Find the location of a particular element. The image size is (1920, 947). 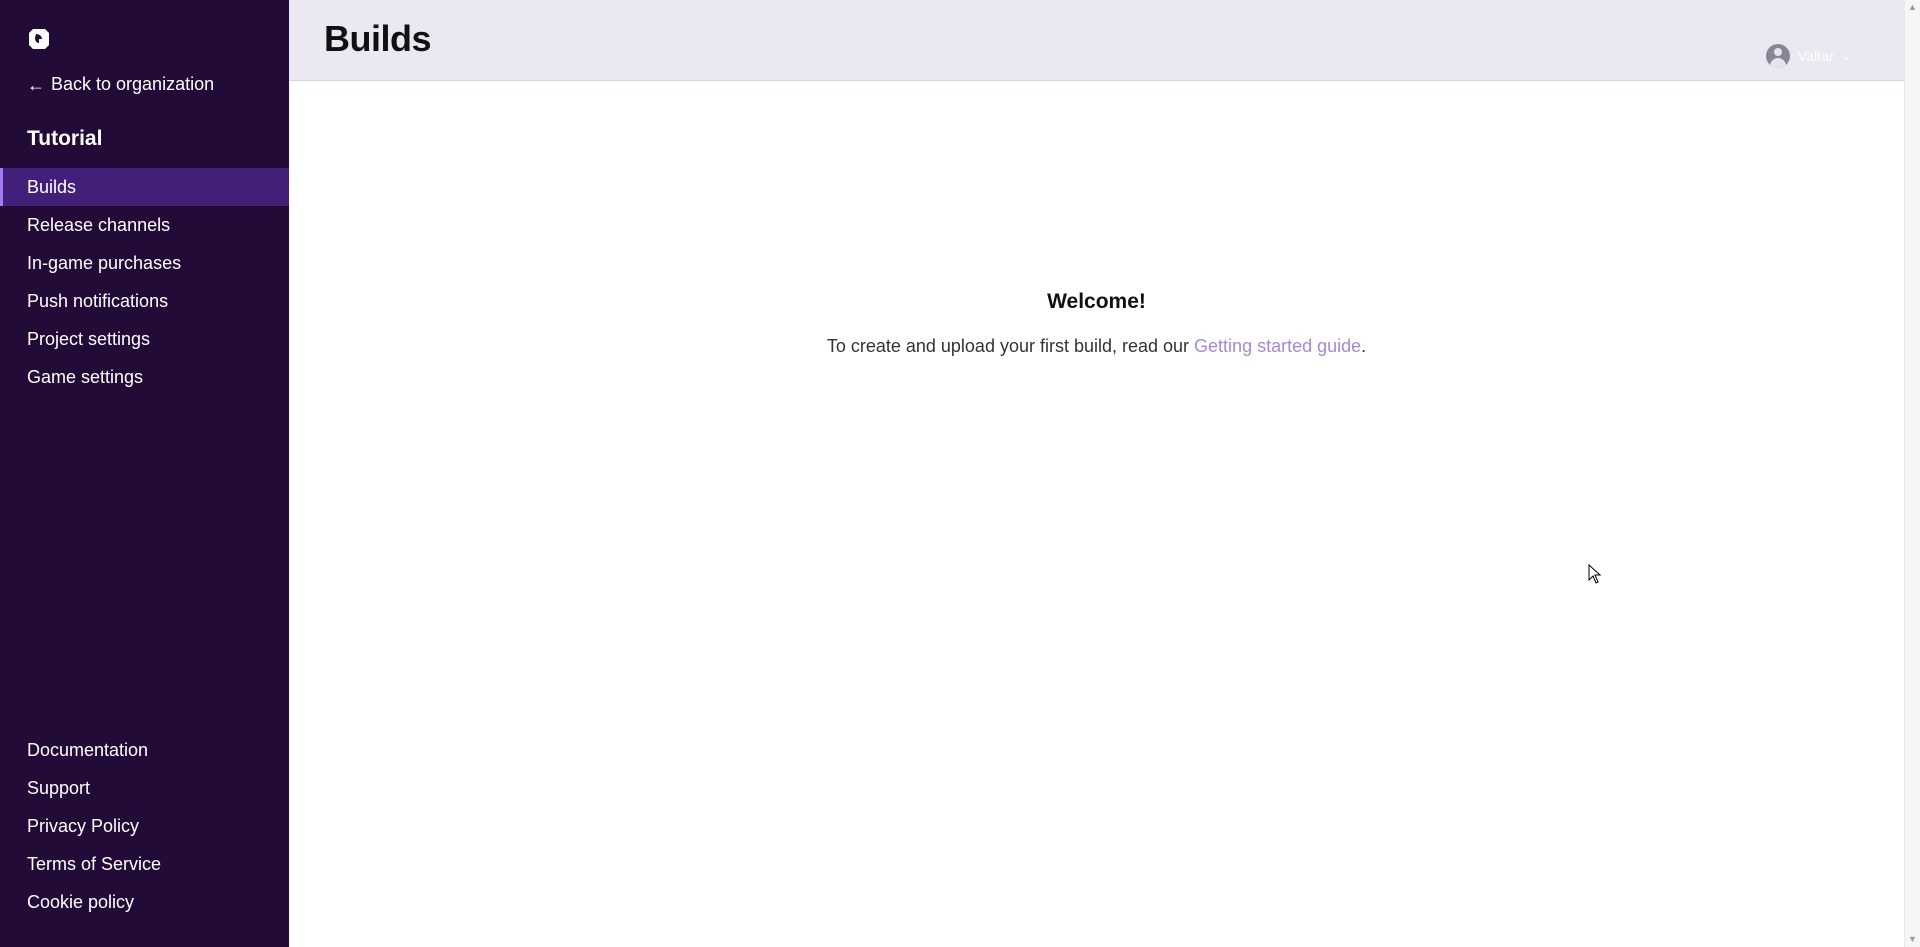

logo-icon is located at coordinates (39, 39).